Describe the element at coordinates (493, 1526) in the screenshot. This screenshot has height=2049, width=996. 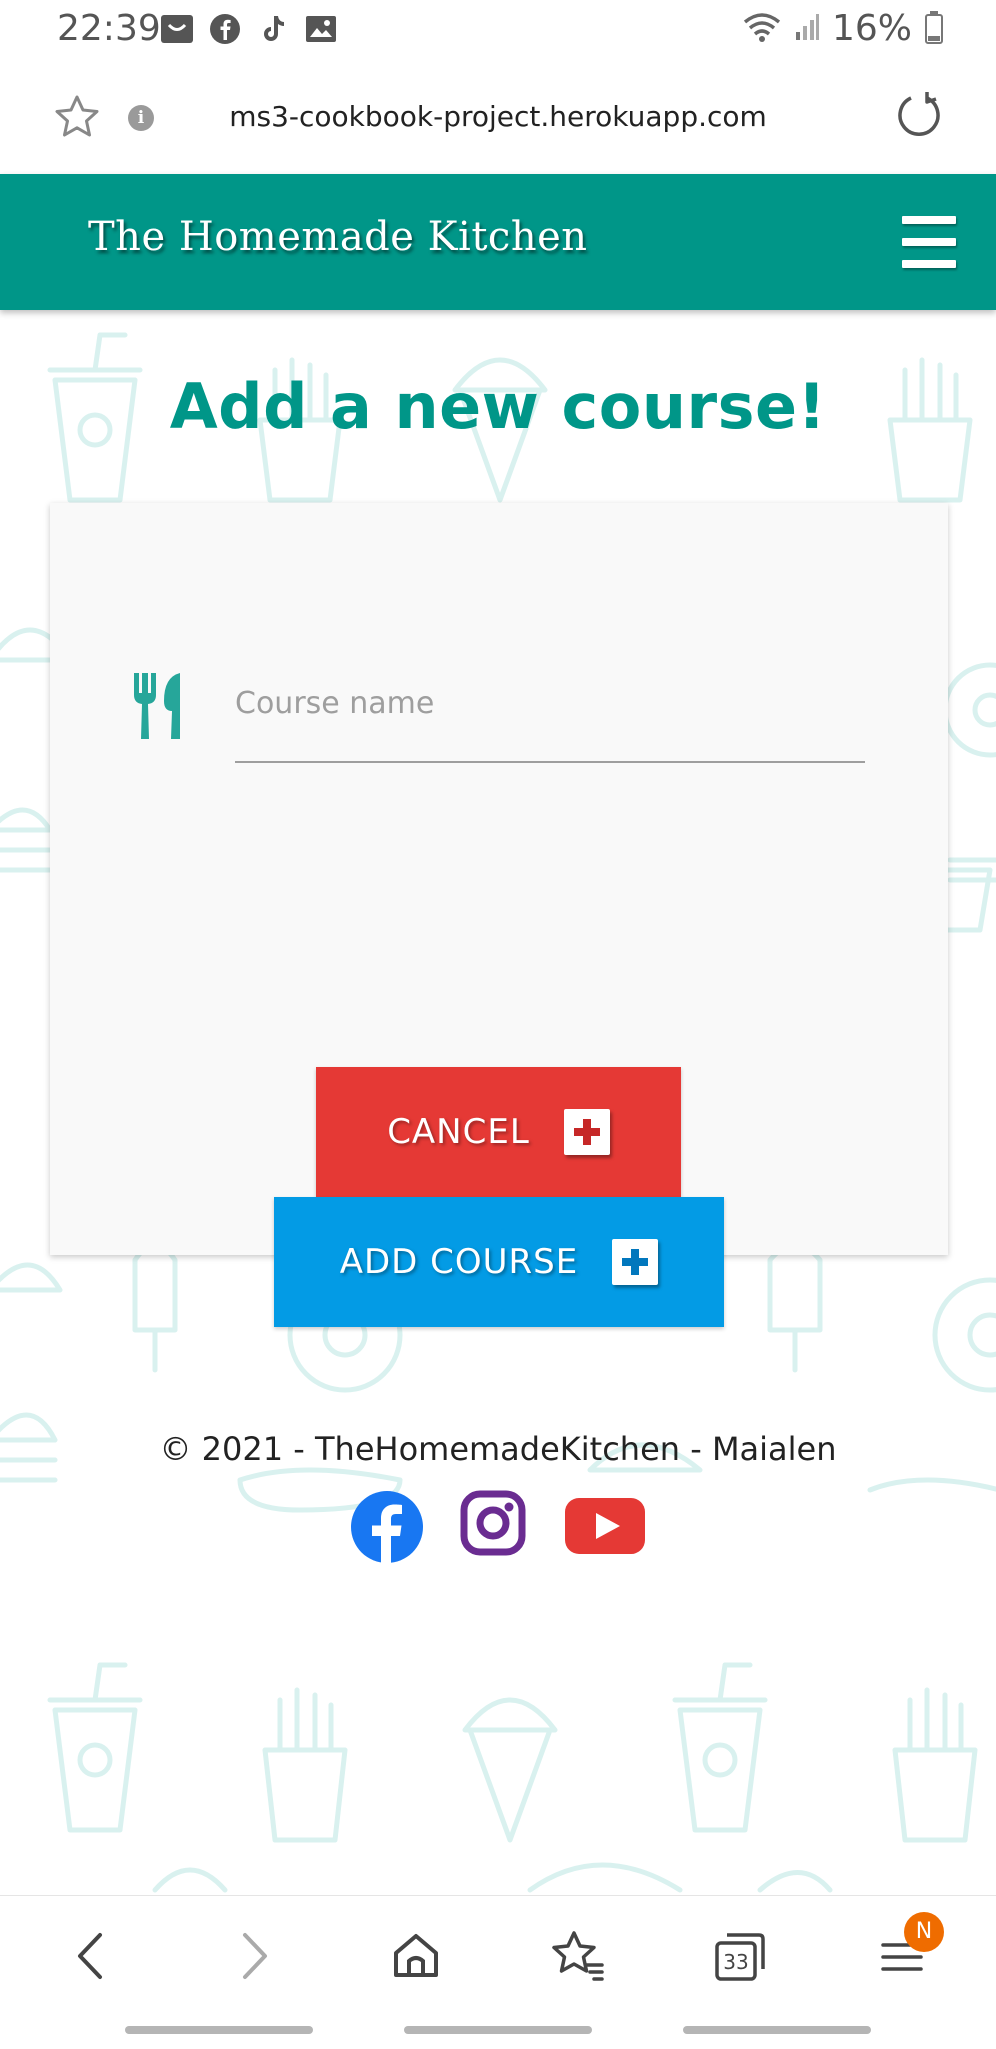
I see `instagram-icon` at that location.